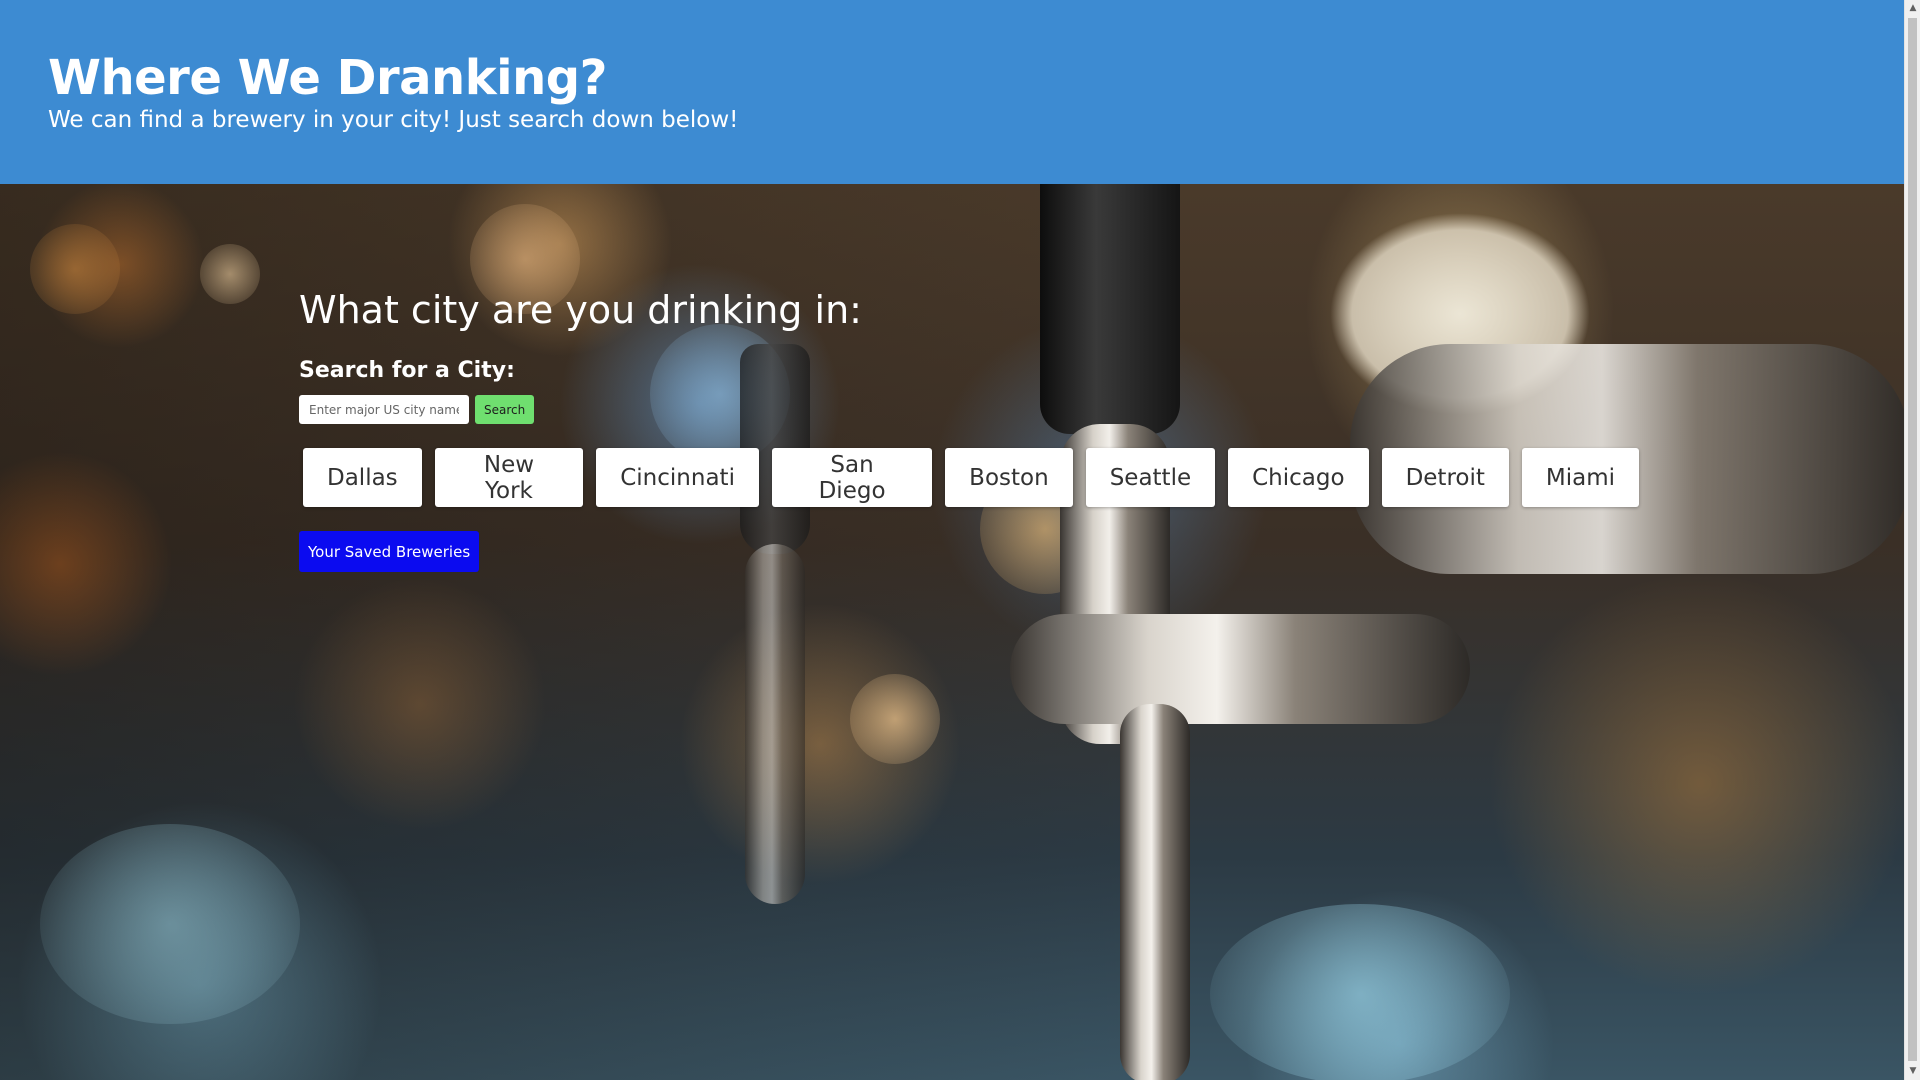 Image resolution: width=1920 pixels, height=1080 pixels. I want to click on scroll-up-arrow-icon: ▲, so click(1912, 8).